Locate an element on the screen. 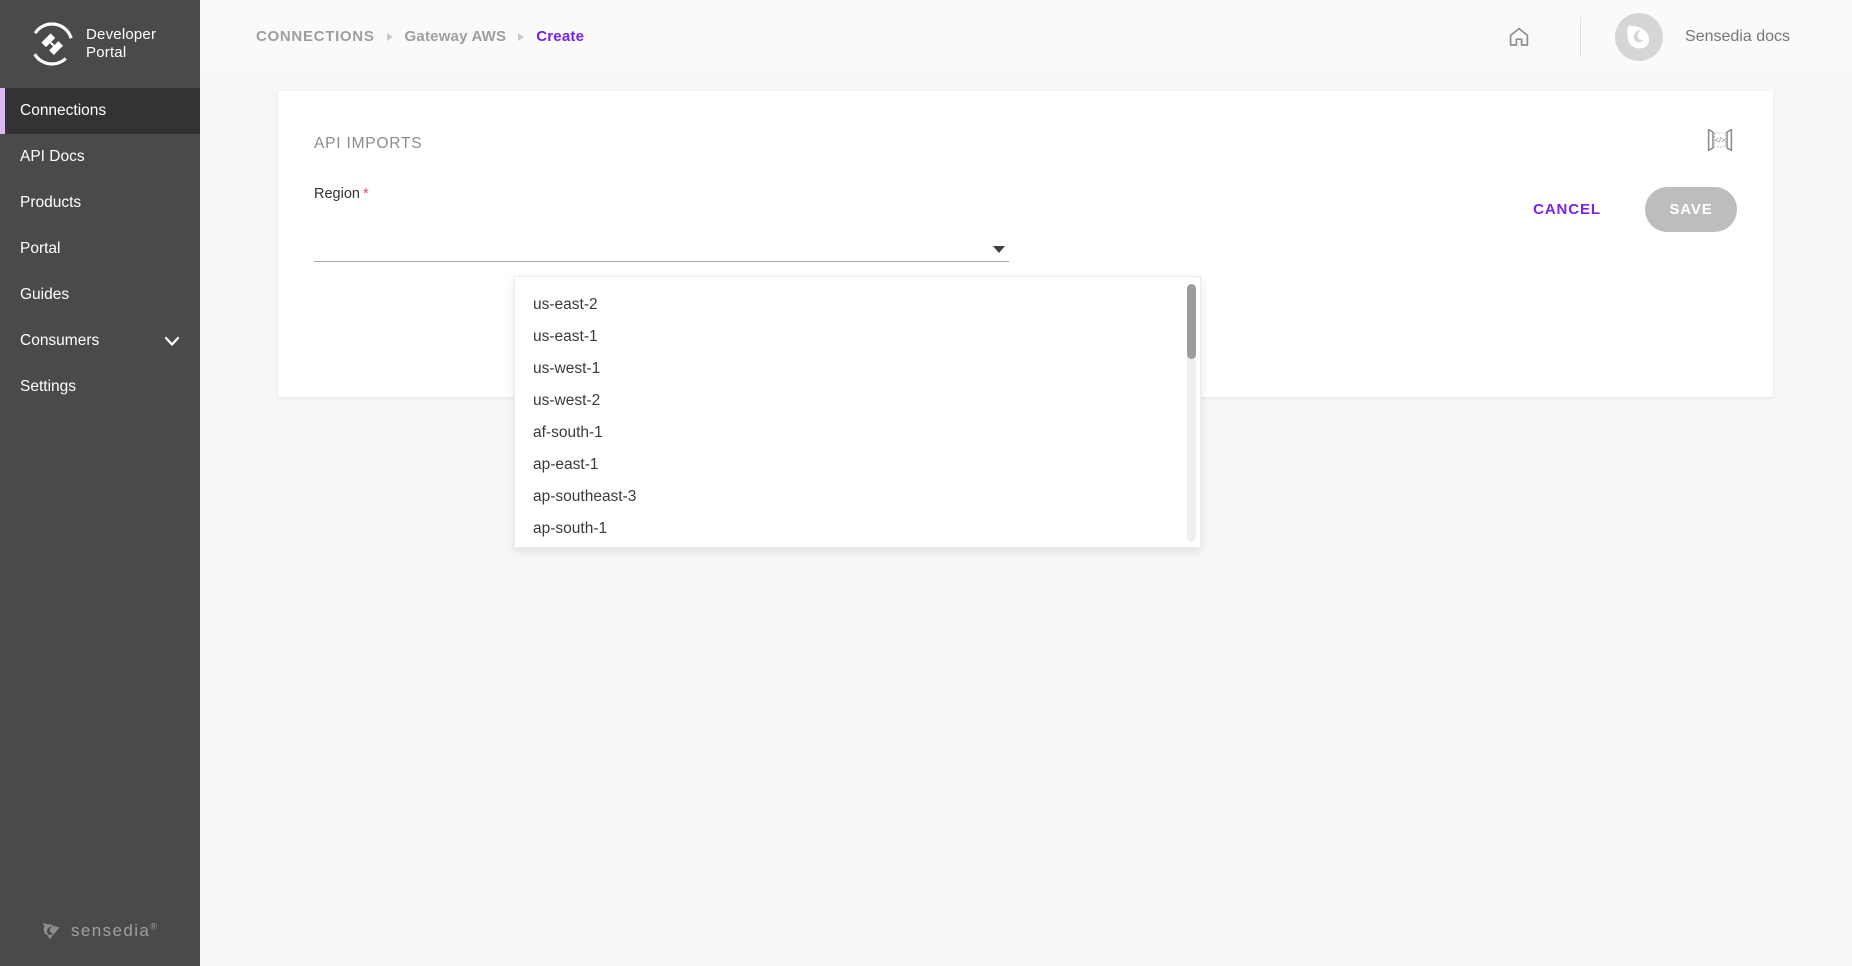 This screenshot has width=1852, height=966. card-form: Region * CANCEL SAVE is located at coordinates (1025, 223).